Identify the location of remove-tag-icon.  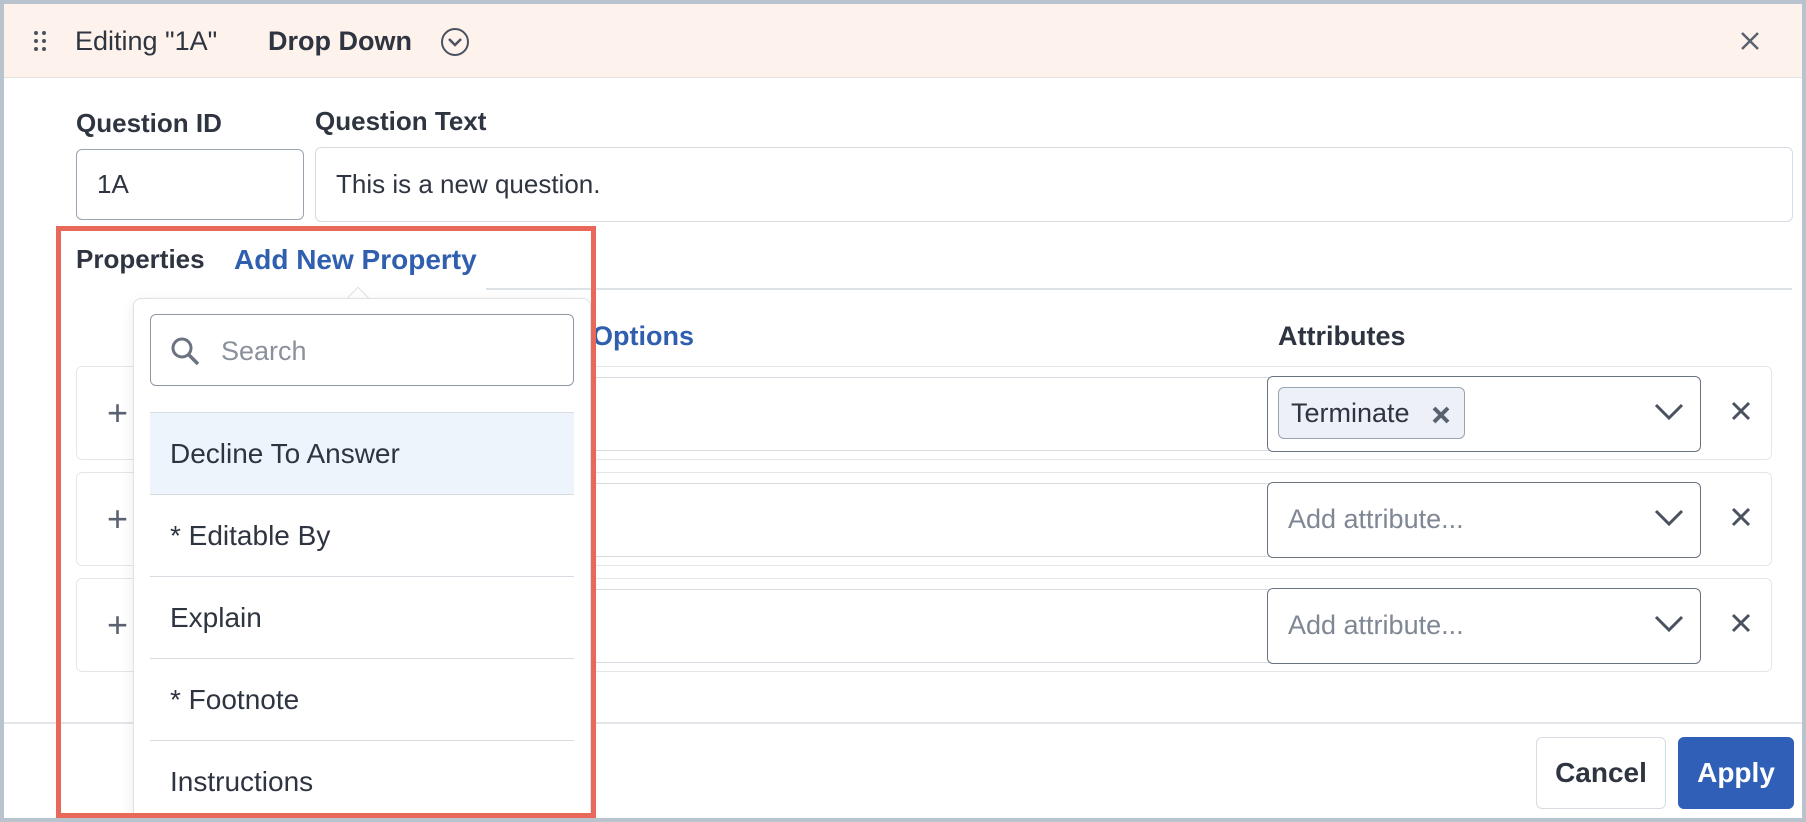
(1441, 413).